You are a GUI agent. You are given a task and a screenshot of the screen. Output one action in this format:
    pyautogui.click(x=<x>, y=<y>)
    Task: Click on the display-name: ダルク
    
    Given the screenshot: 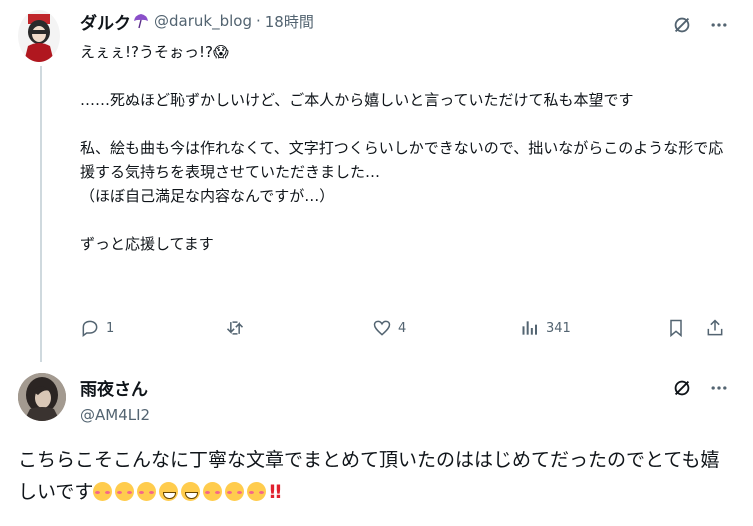 What is the action you would take?
    pyautogui.click(x=105, y=21)
    